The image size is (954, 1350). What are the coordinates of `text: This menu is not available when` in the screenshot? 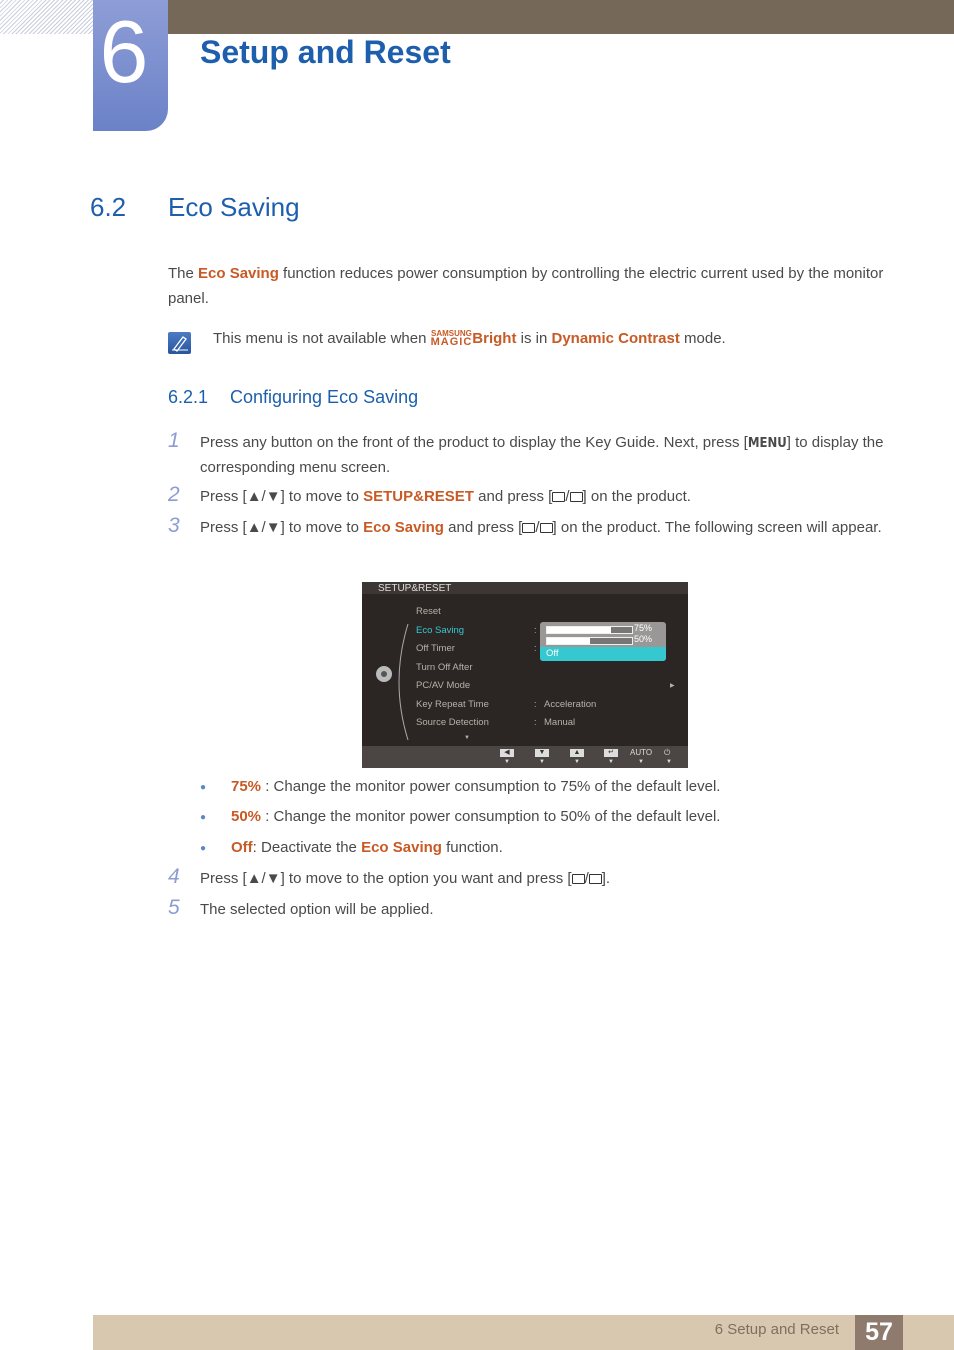 It's located at (322, 338).